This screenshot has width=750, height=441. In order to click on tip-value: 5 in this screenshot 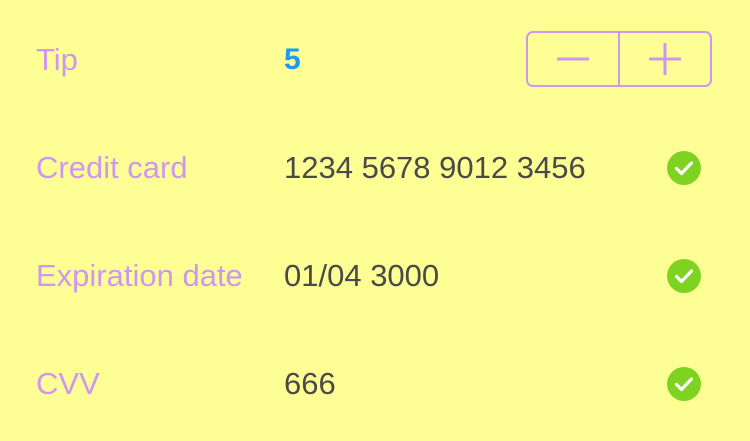, I will do `click(292, 59)`.